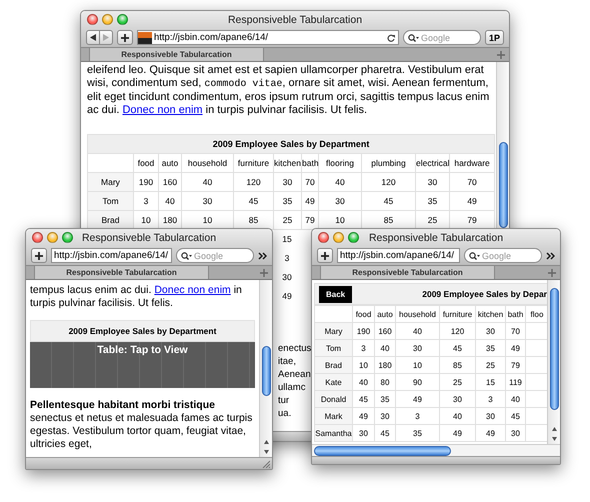 Image resolution: width=590 pixels, height=502 pixels. What do you see at coordinates (287, 277) in the screenshot?
I see `table-cell-text: 30` at bounding box center [287, 277].